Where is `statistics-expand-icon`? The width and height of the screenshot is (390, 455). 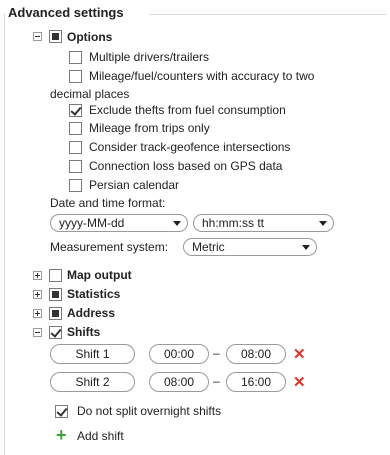 statistics-expand-icon is located at coordinates (37, 294).